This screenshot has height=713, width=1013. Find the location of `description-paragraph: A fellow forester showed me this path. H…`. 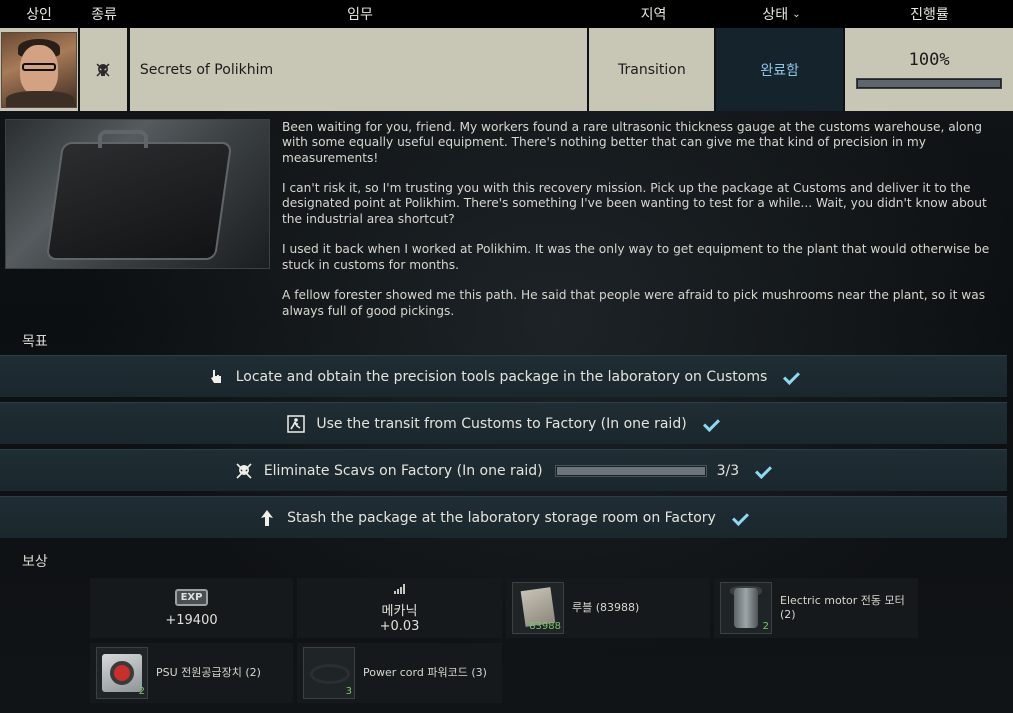

description-paragraph: A fellow forester showed me this path. H… is located at coordinates (634, 303).